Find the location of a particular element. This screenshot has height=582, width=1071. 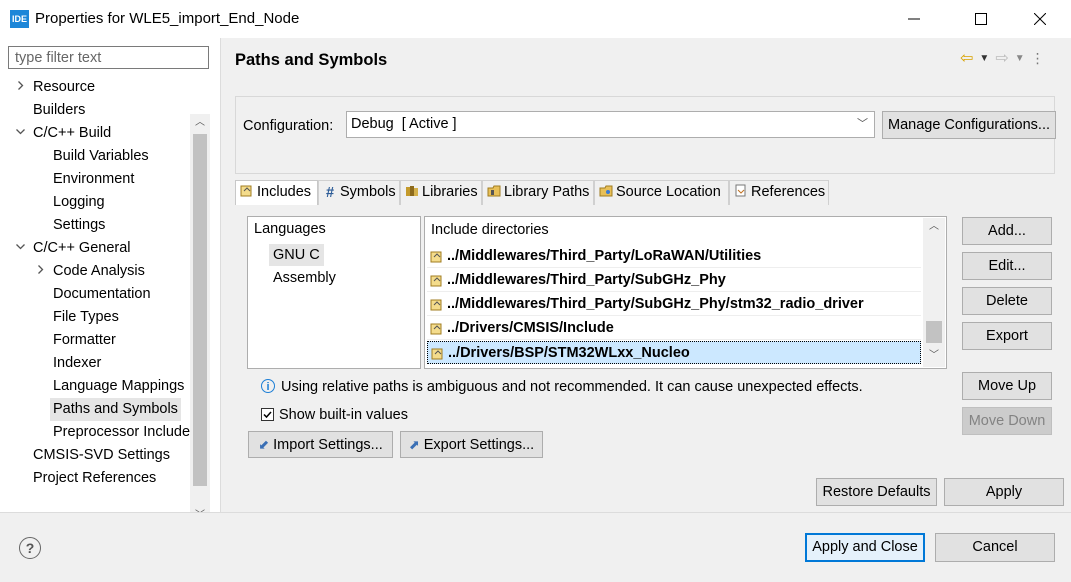

close-icon is located at coordinates (1040, 19).